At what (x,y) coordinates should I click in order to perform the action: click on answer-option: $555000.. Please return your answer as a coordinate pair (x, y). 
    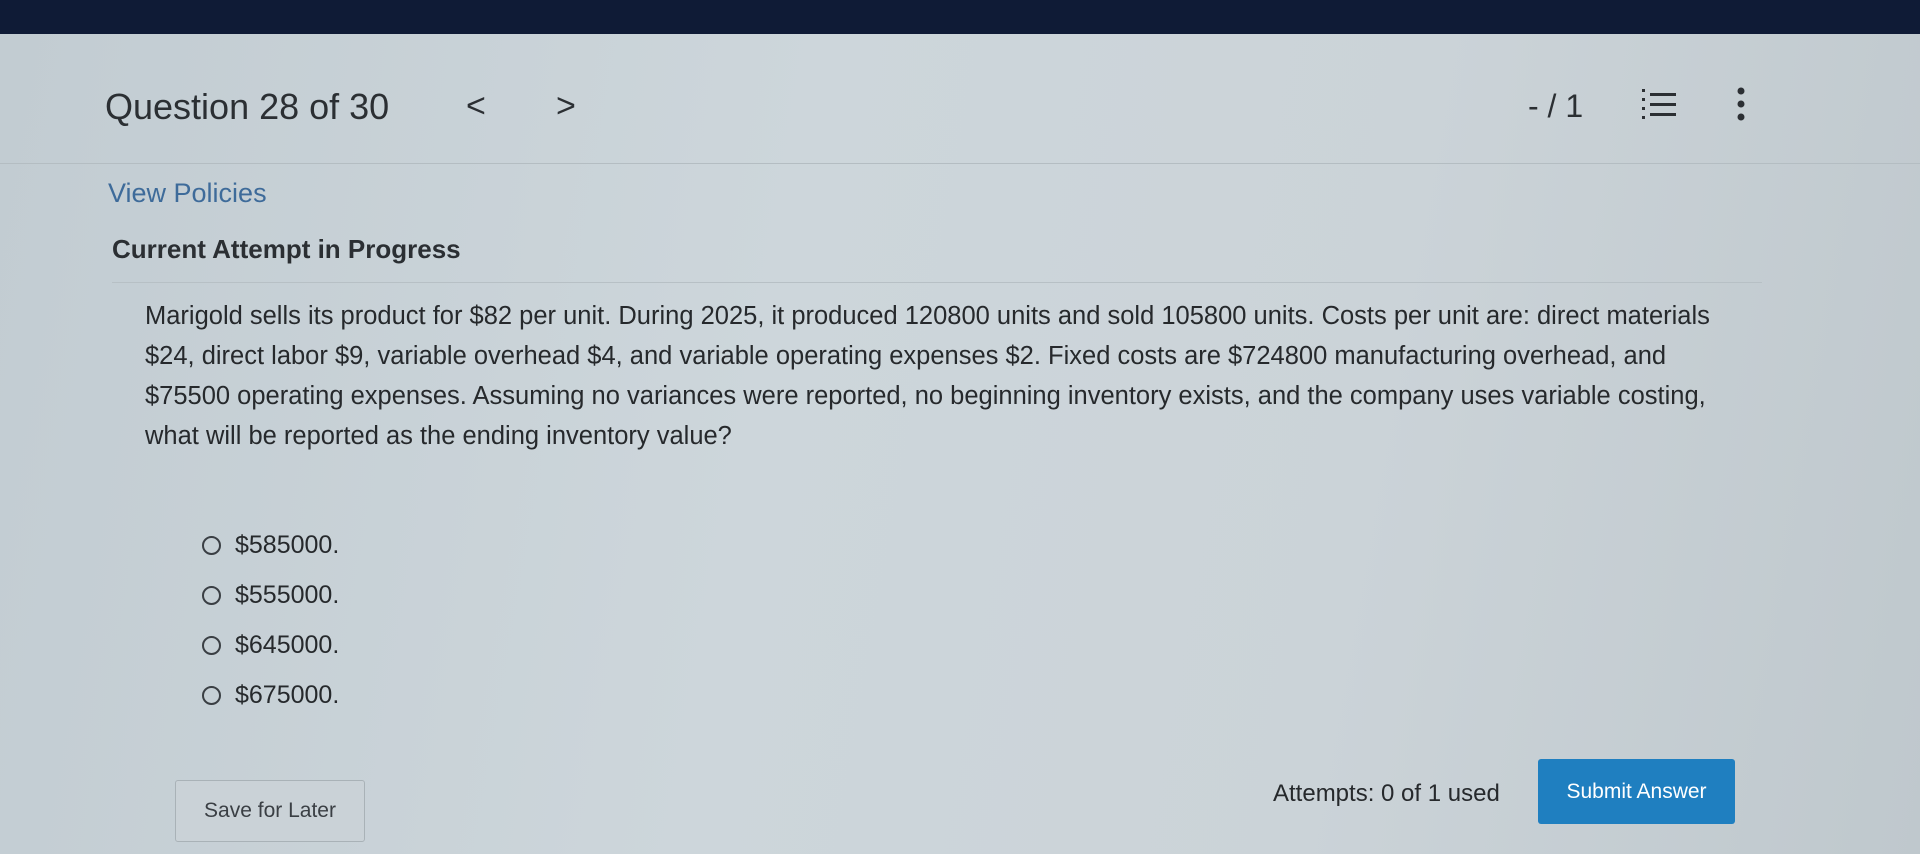
    Looking at the image, I should click on (270, 595).